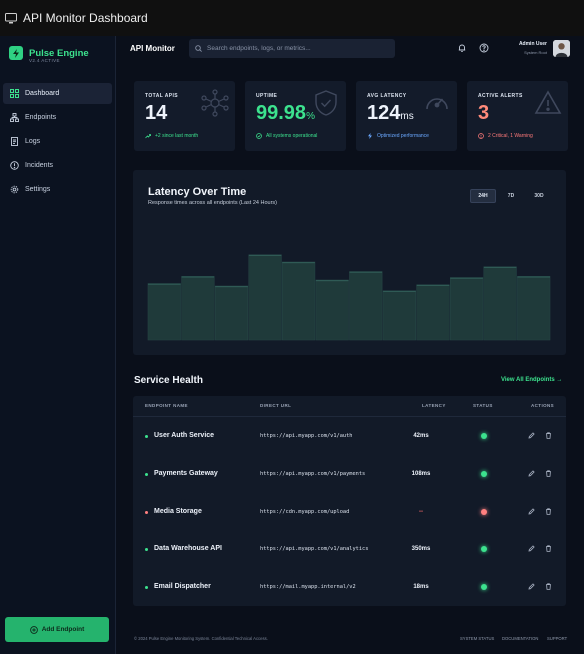 The width and height of the screenshot is (584, 654). Describe the element at coordinates (281, 113) in the screenshot. I see `stat-number: 99.98` at that location.